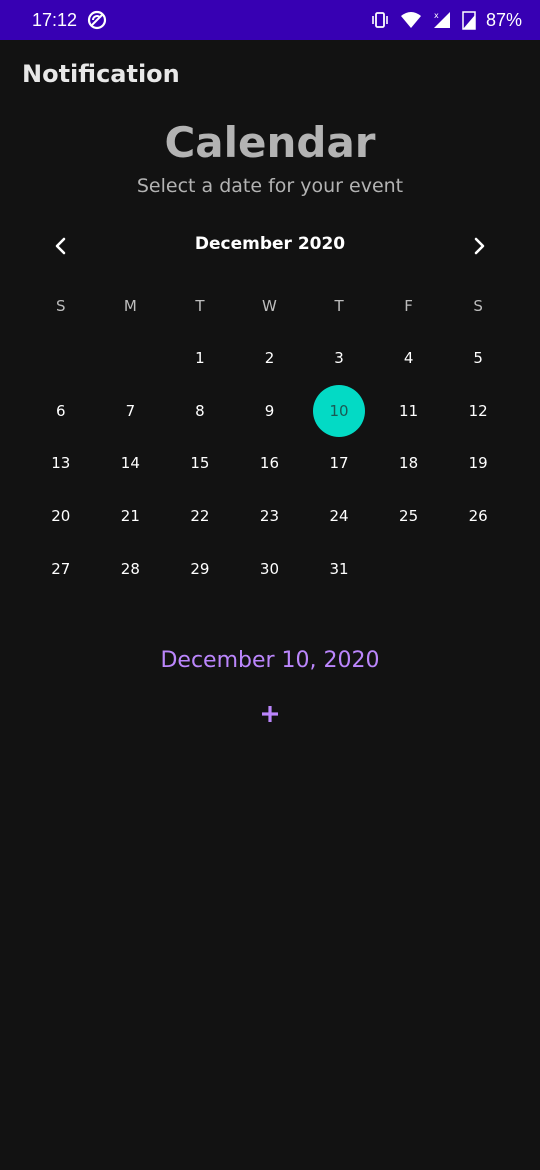 The width and height of the screenshot is (540, 1170). Describe the element at coordinates (469, 20) in the screenshot. I see `battery-icon` at that location.